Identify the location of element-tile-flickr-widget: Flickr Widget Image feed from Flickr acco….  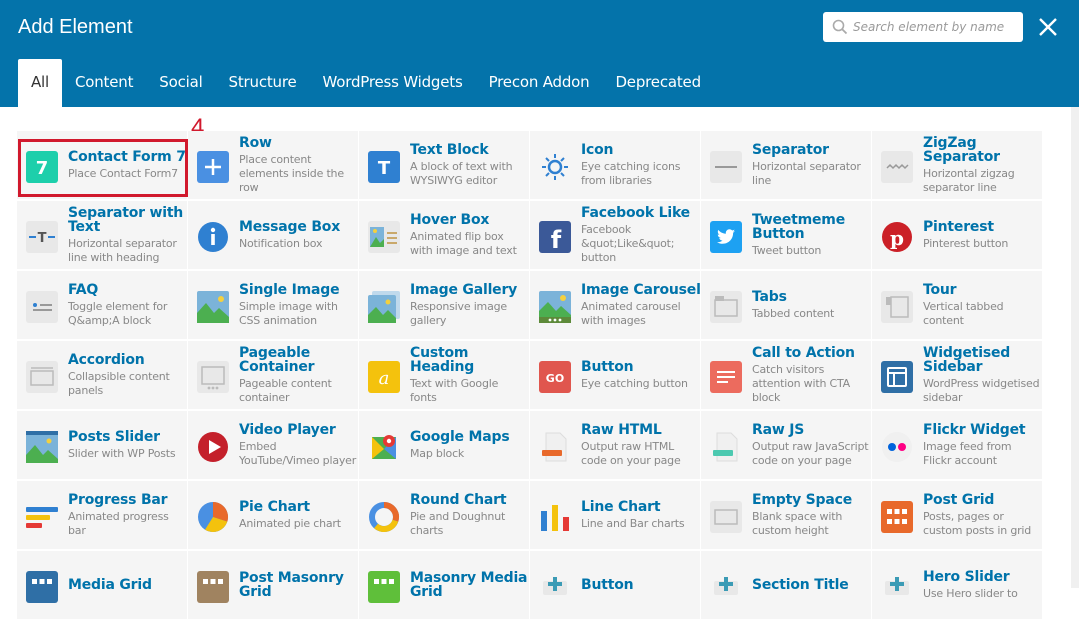
(957, 445).